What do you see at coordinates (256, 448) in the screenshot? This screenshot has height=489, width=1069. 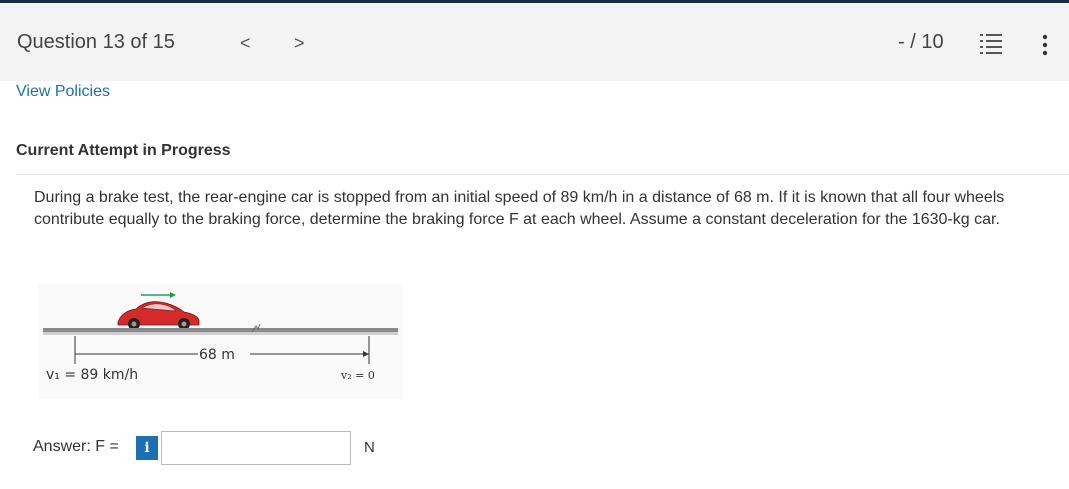 I see `answer-input` at bounding box center [256, 448].